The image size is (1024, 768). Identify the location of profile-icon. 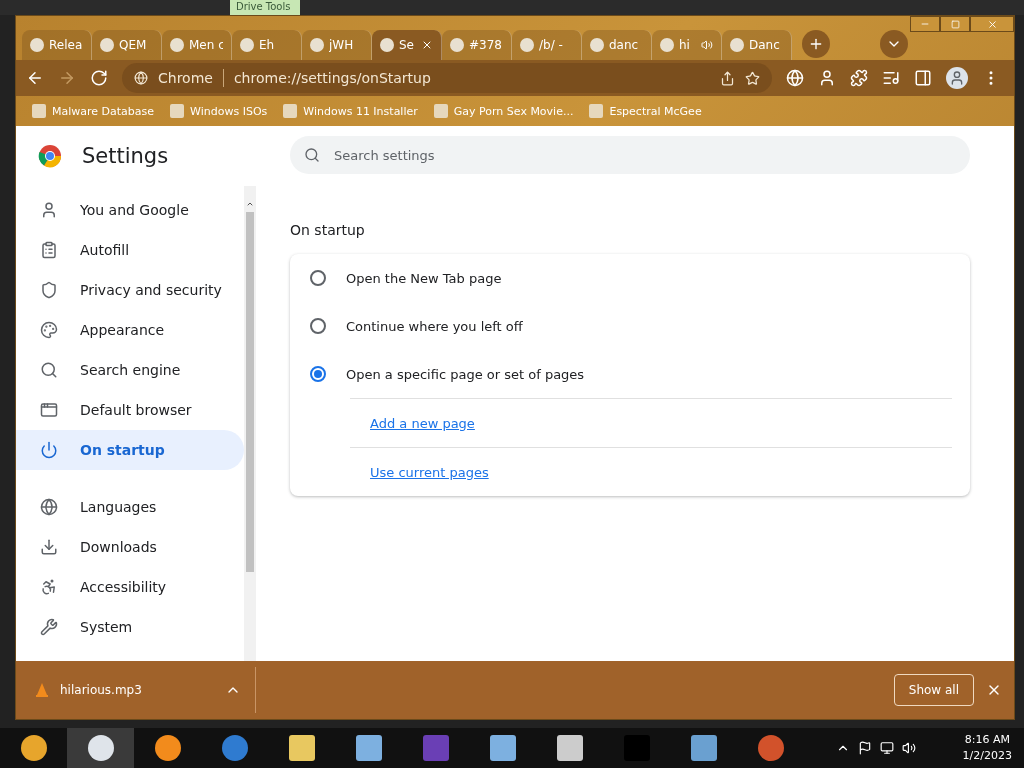
(957, 78).